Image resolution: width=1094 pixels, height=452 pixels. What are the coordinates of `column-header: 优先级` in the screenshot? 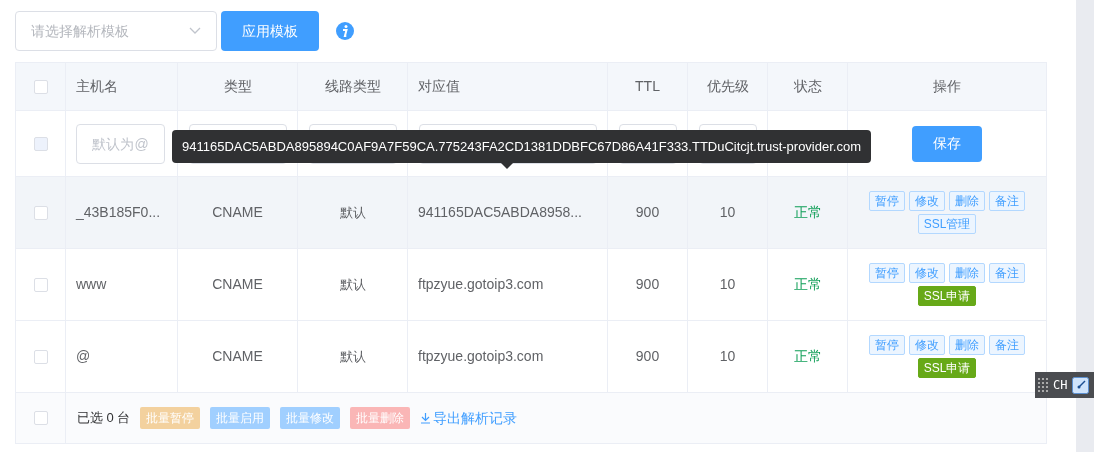 It's located at (727, 86).